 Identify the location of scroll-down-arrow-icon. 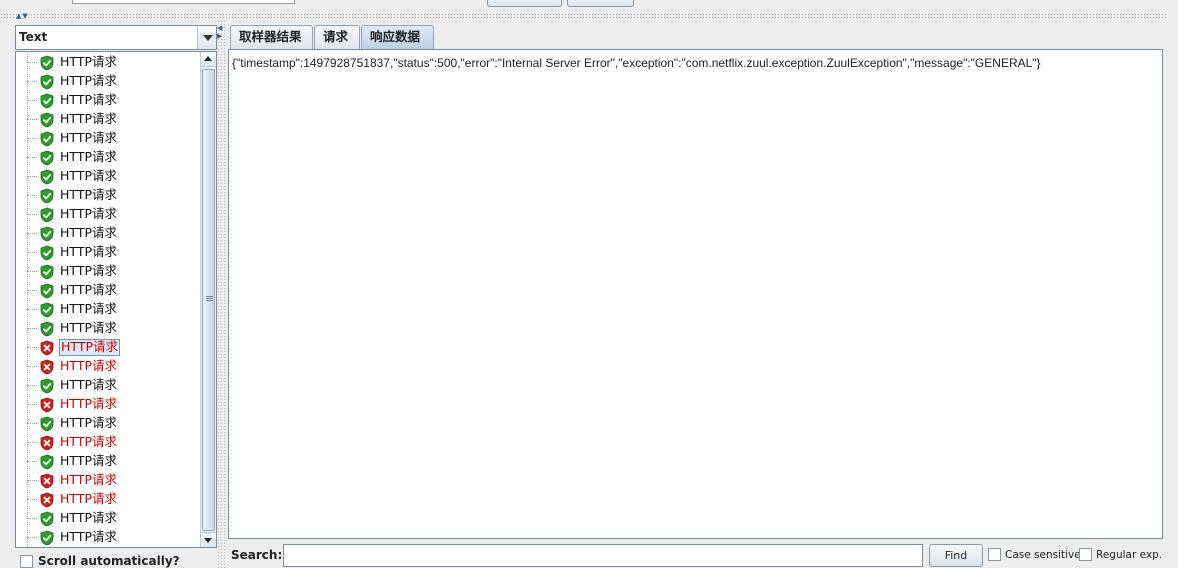
(208, 539).